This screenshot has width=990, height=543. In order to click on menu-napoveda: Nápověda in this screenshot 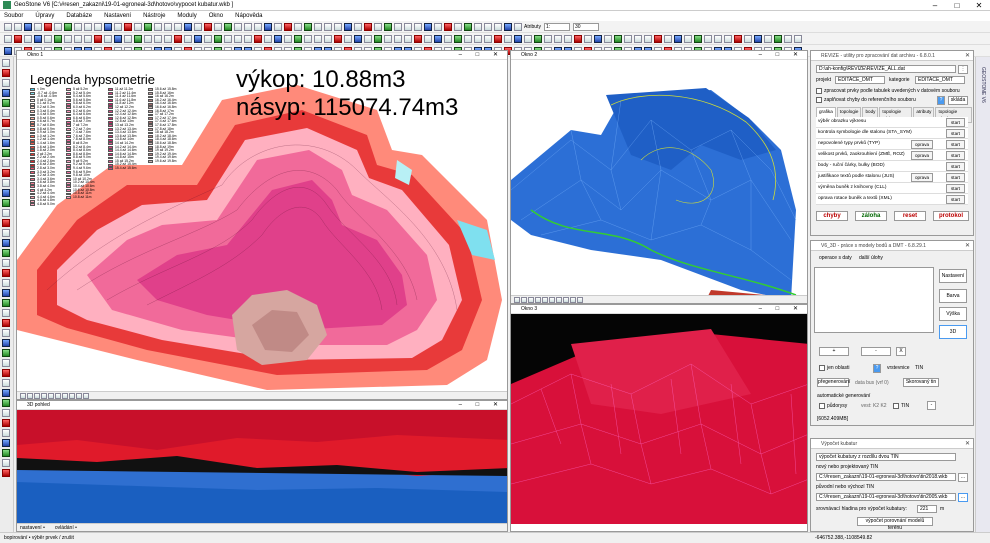, I will do `click(248, 16)`.